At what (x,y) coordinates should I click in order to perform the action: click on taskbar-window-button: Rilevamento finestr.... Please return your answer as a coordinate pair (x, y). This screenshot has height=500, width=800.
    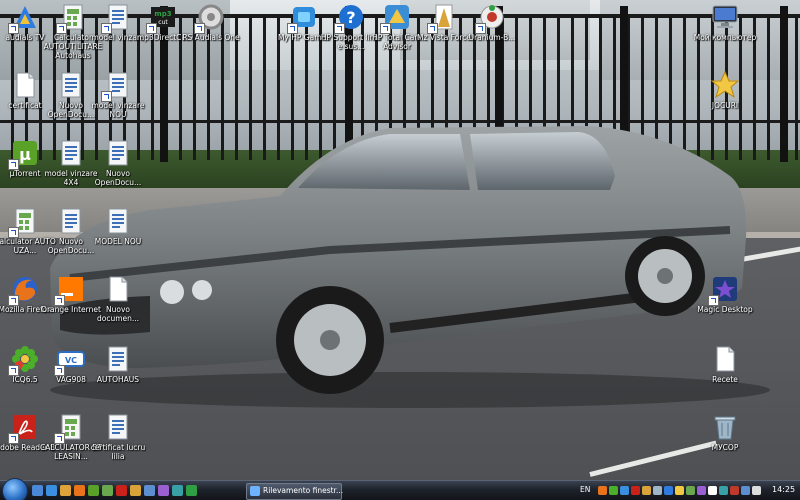
    Looking at the image, I should click on (294, 491).